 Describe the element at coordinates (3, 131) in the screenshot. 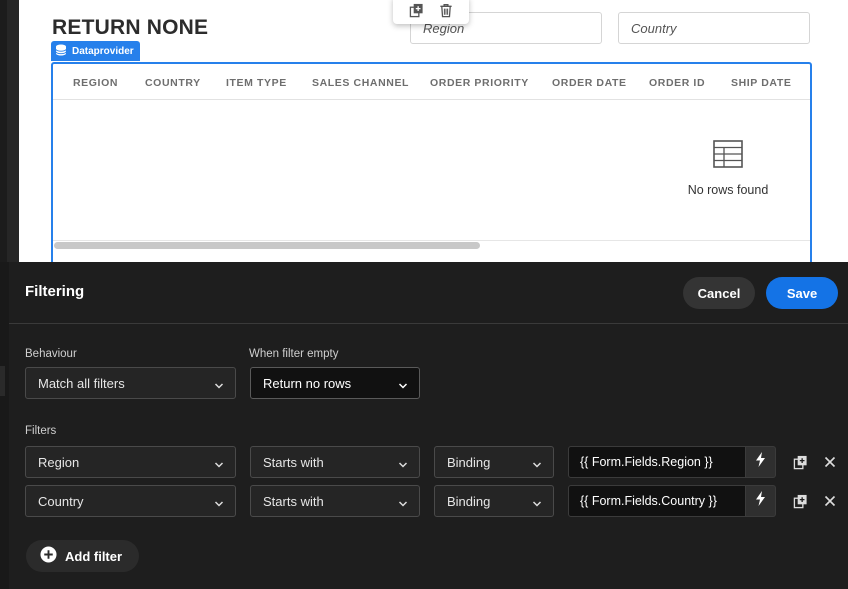

I see `canvas-left-gutter` at that location.